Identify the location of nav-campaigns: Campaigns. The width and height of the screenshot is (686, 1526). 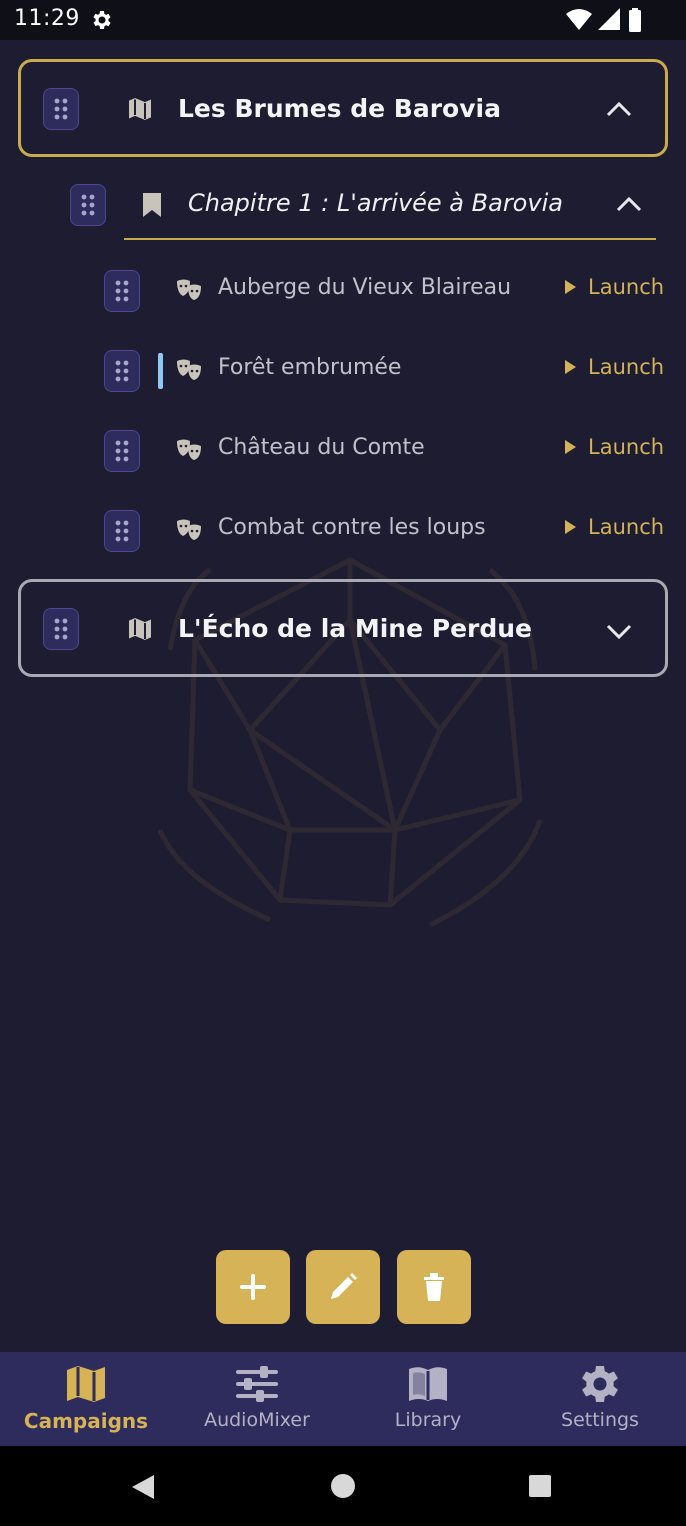
(86, 1399).